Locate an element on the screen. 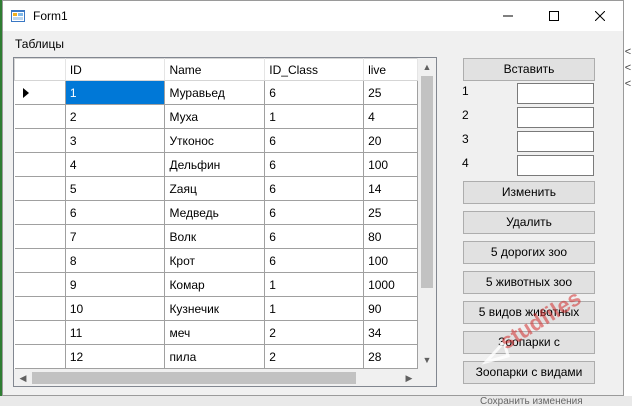 The image size is (632, 406). table-row: 6 Медведь 6 25 is located at coordinates (216, 212).